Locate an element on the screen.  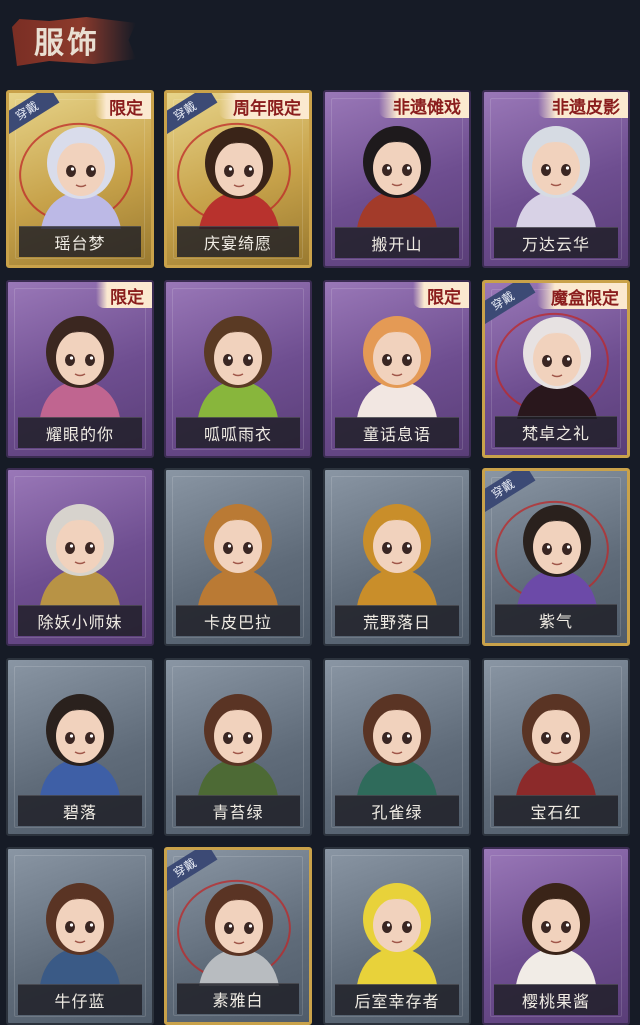
costume-card: 穿戴 紫气 is located at coordinates (556, 557).